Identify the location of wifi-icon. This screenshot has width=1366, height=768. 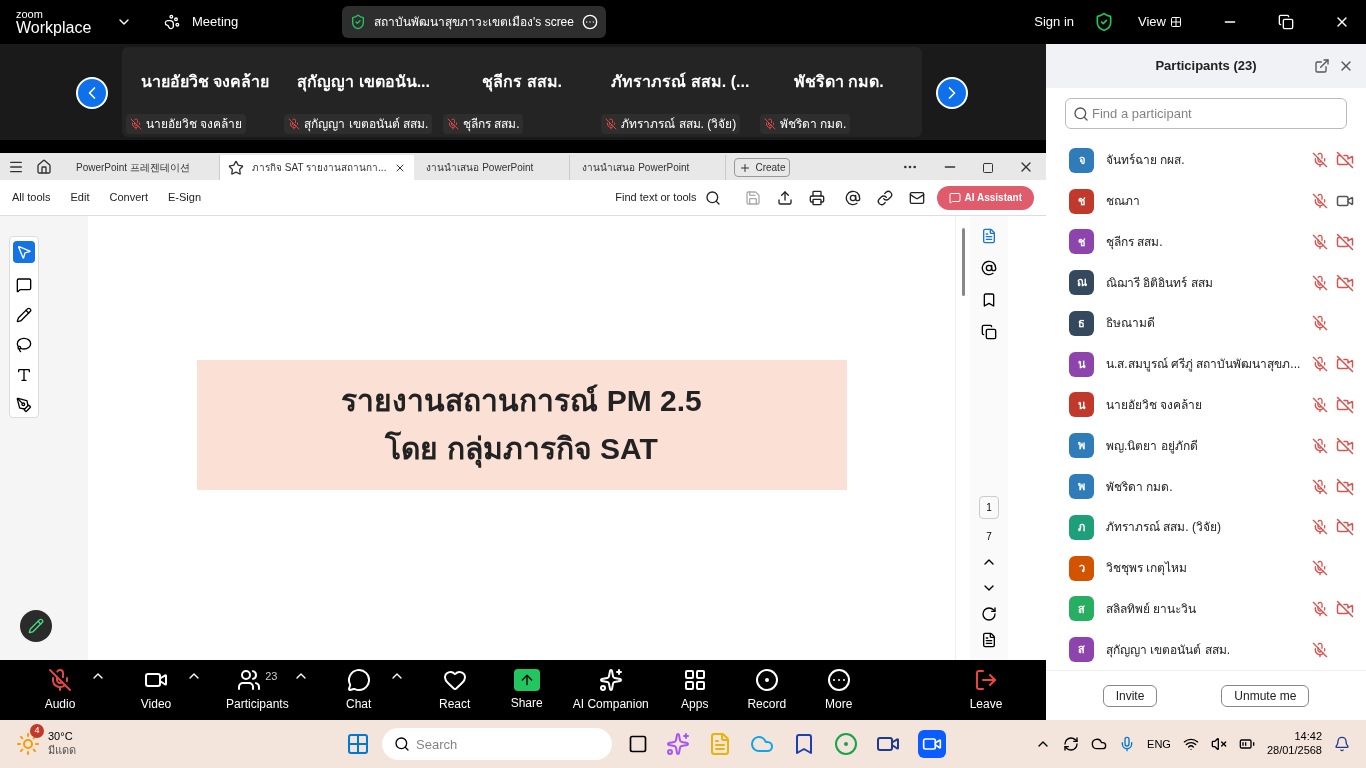
(1190, 744).